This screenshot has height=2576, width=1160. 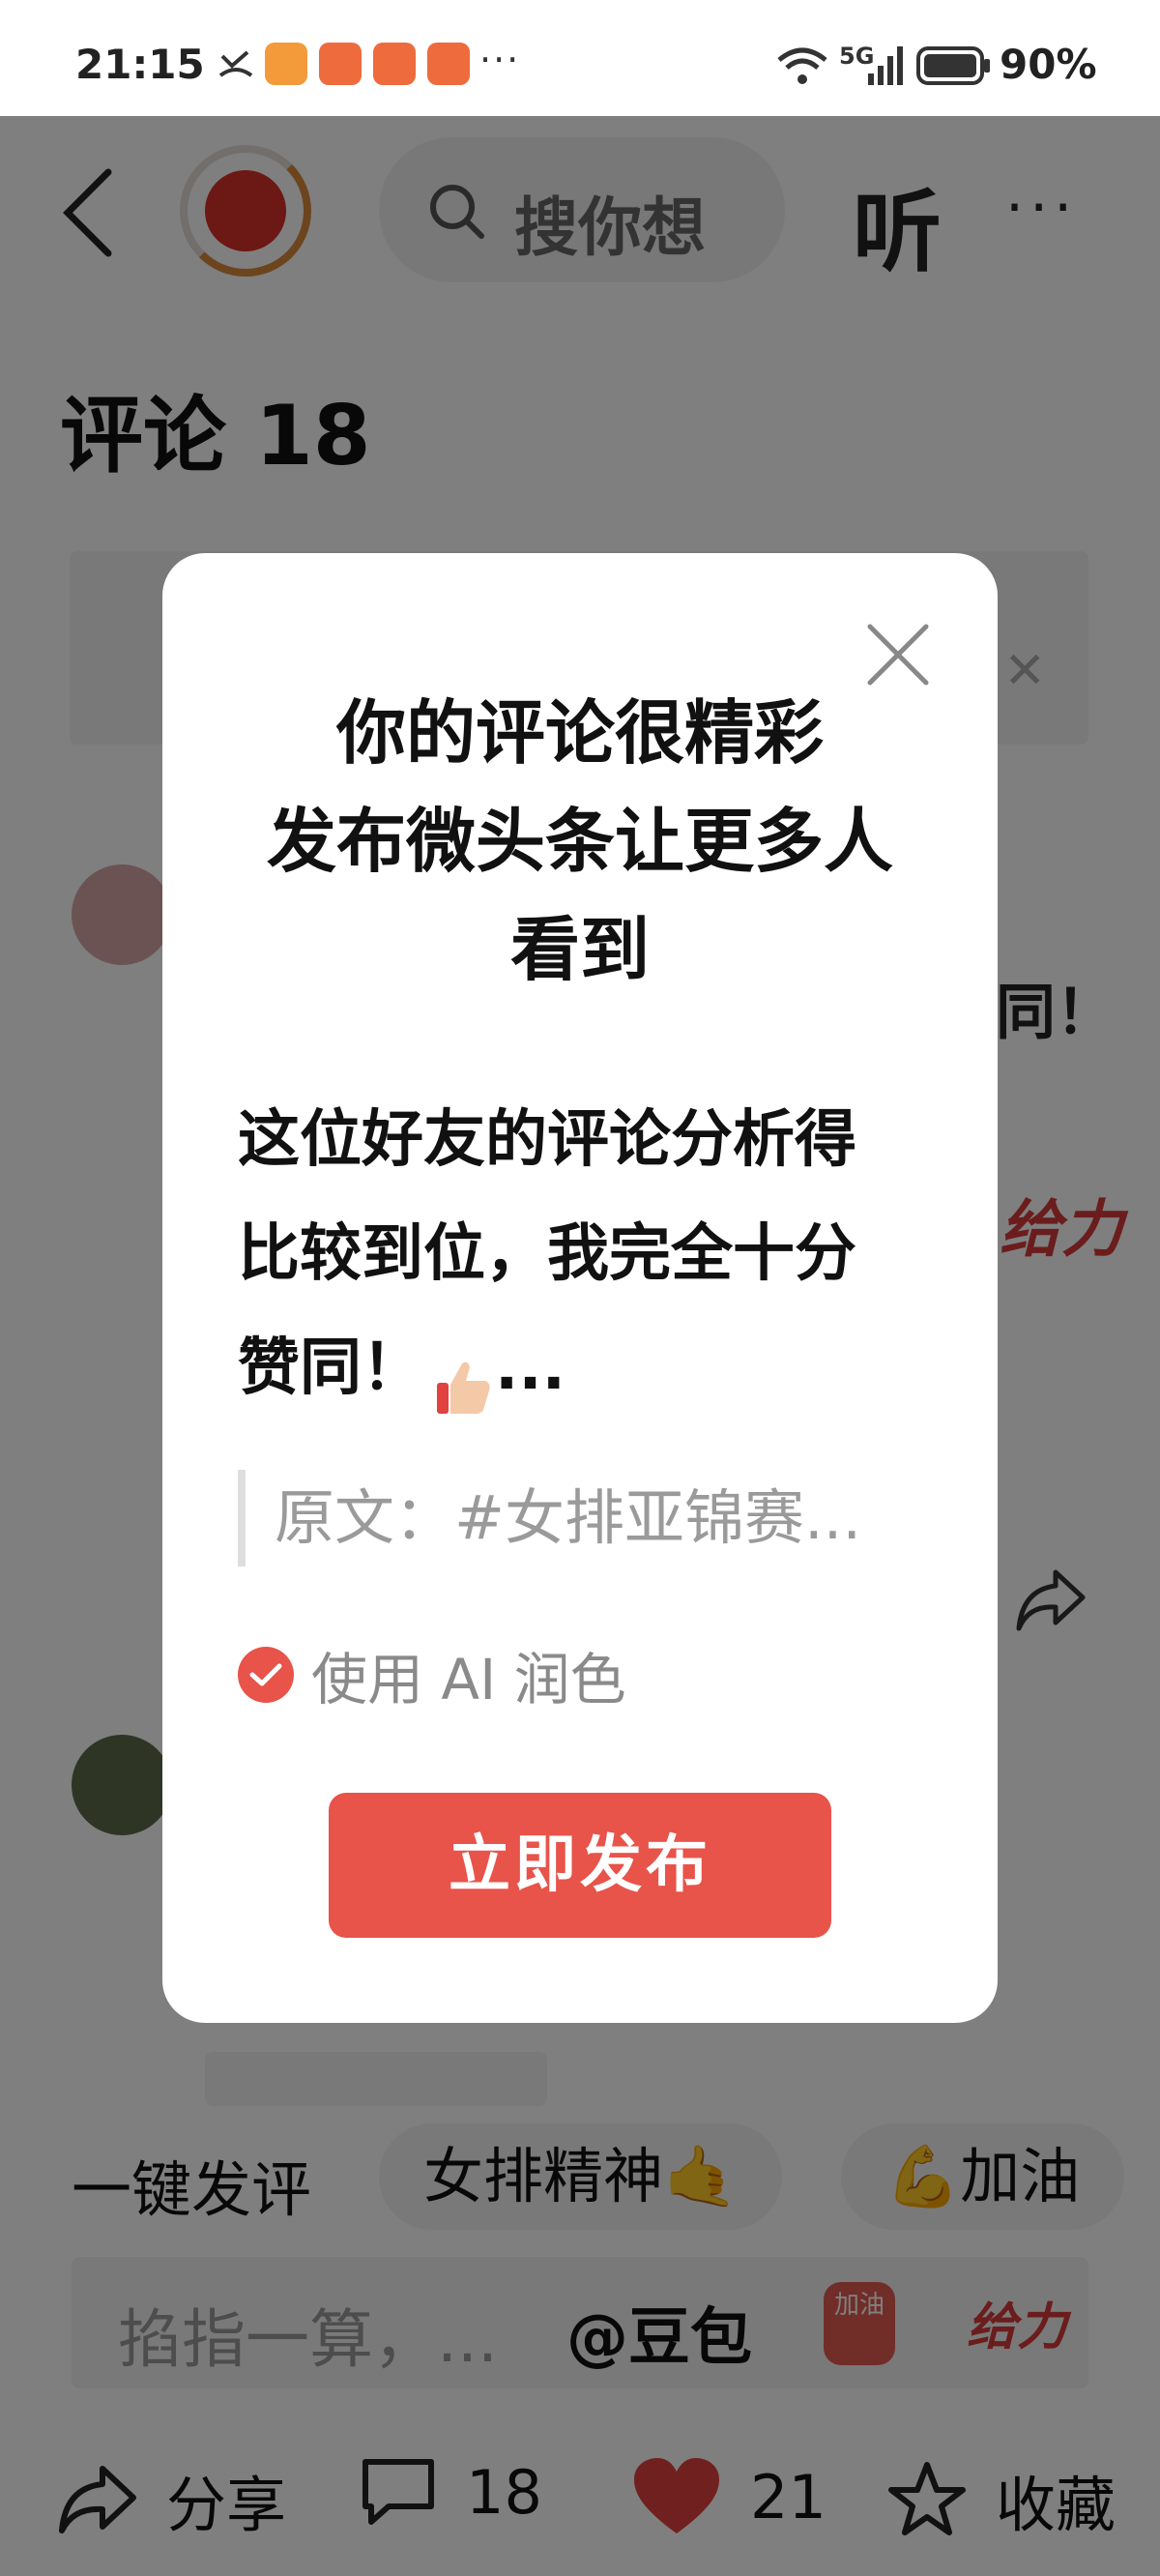 What do you see at coordinates (579, 949) in the screenshot?
I see `dialog-title-line3: 看到` at bounding box center [579, 949].